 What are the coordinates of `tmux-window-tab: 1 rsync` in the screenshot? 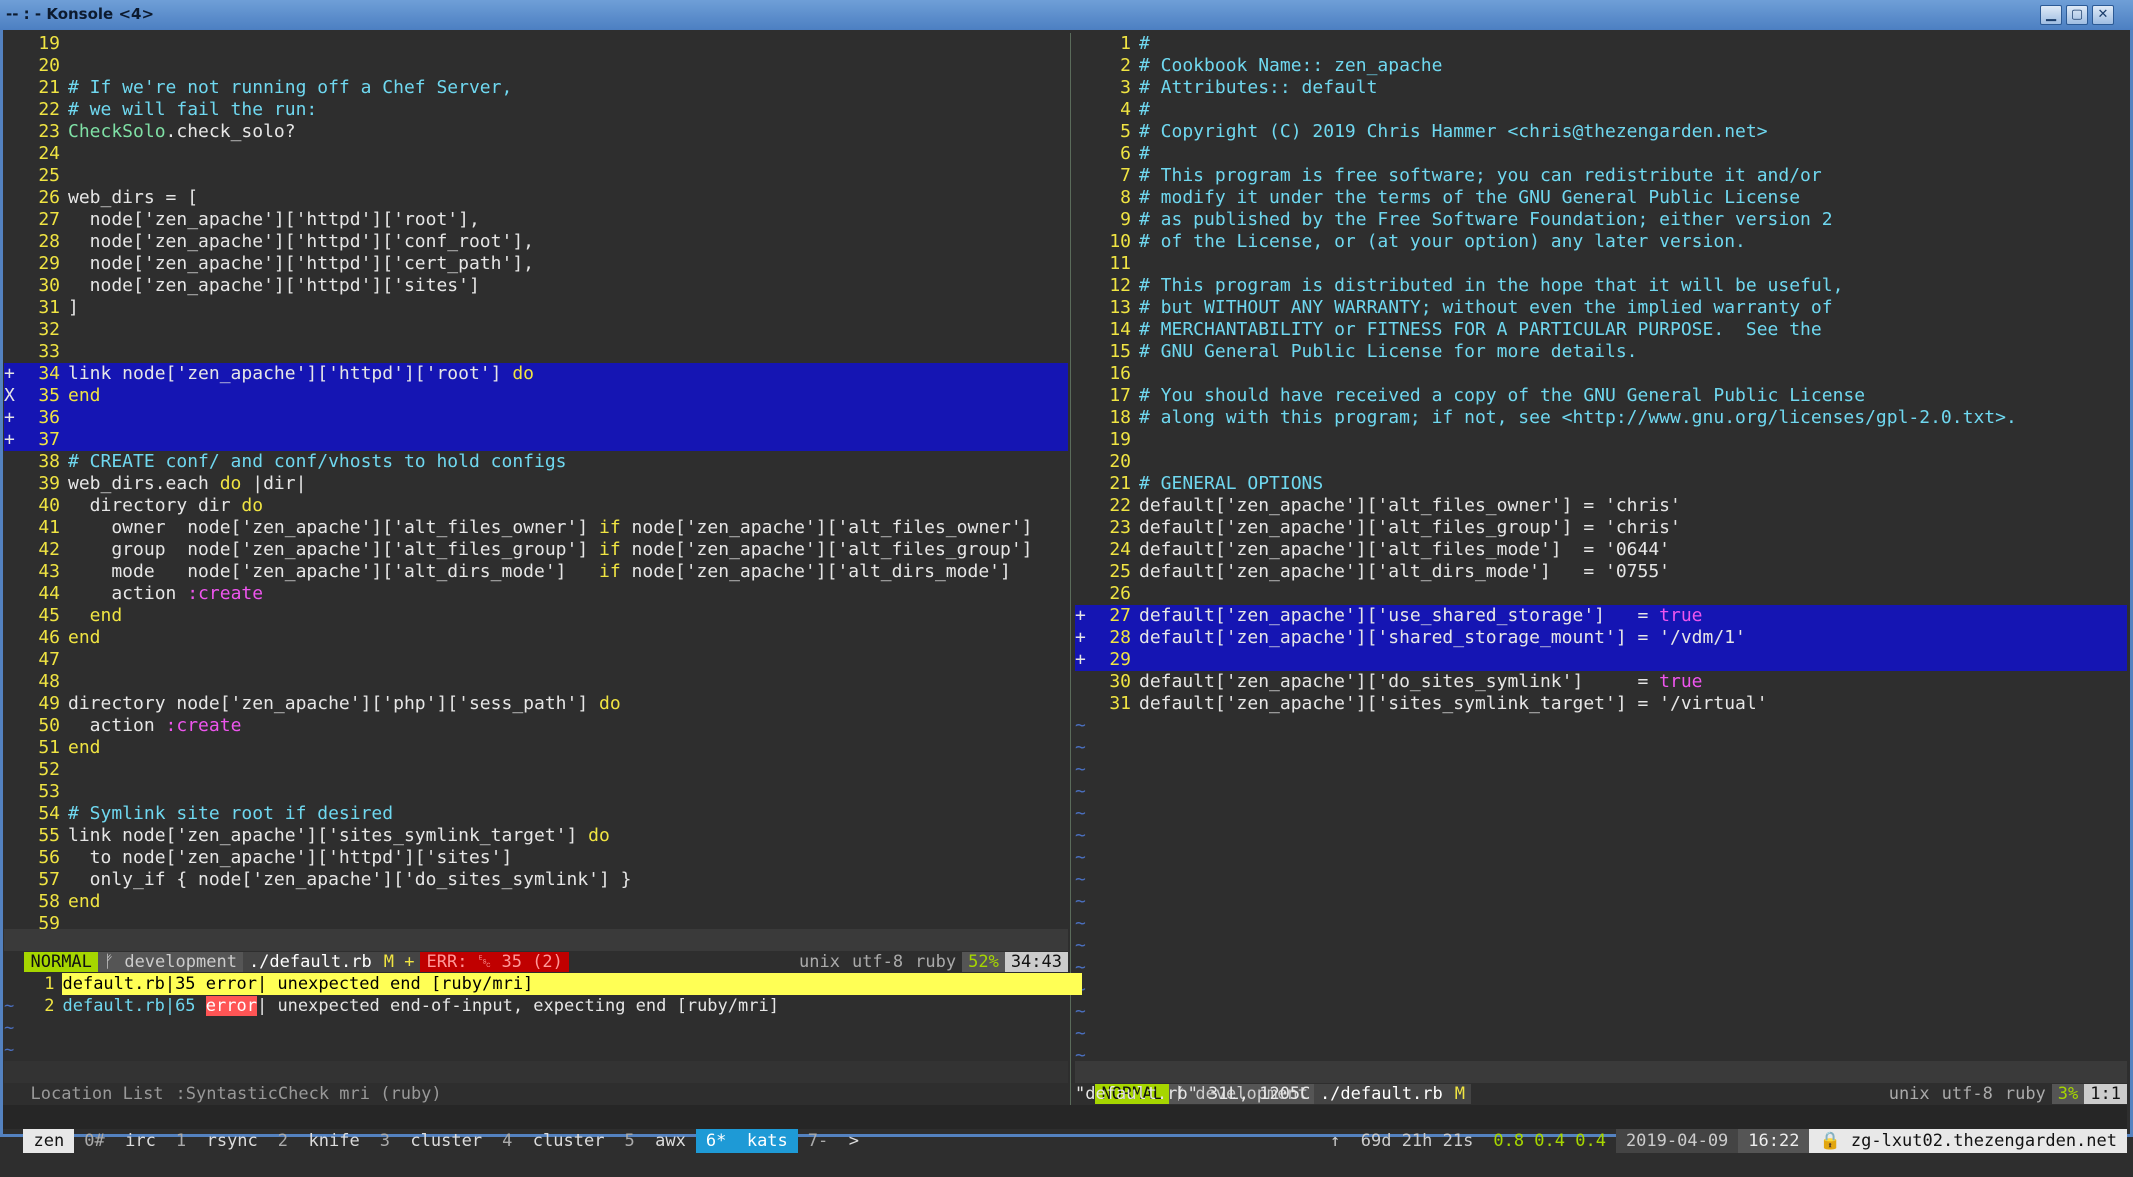 It's located at (217, 1141).